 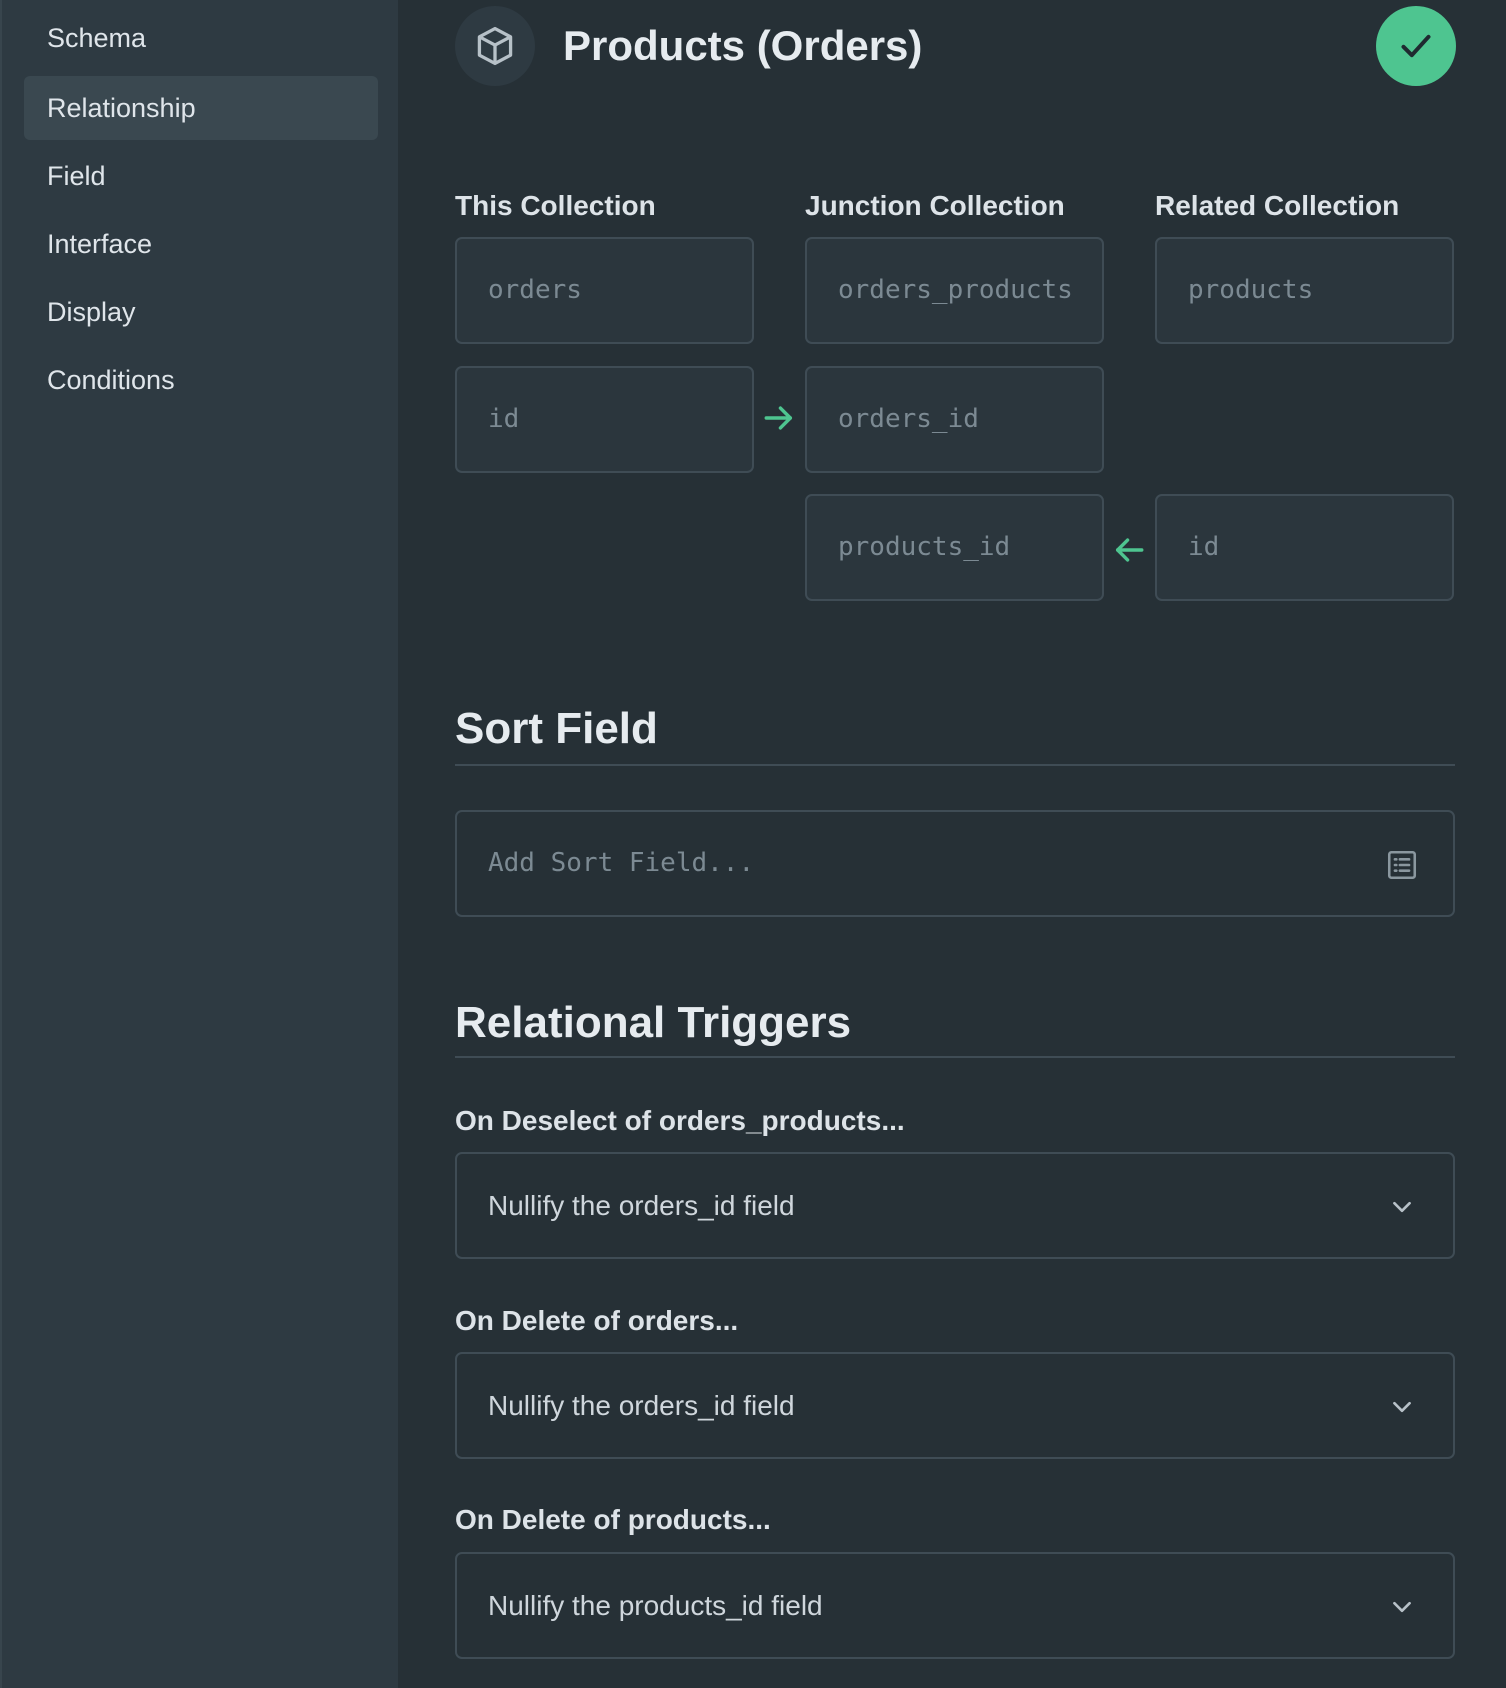 I want to click on related-collection-label: Related Collection, so click(x=1277, y=205).